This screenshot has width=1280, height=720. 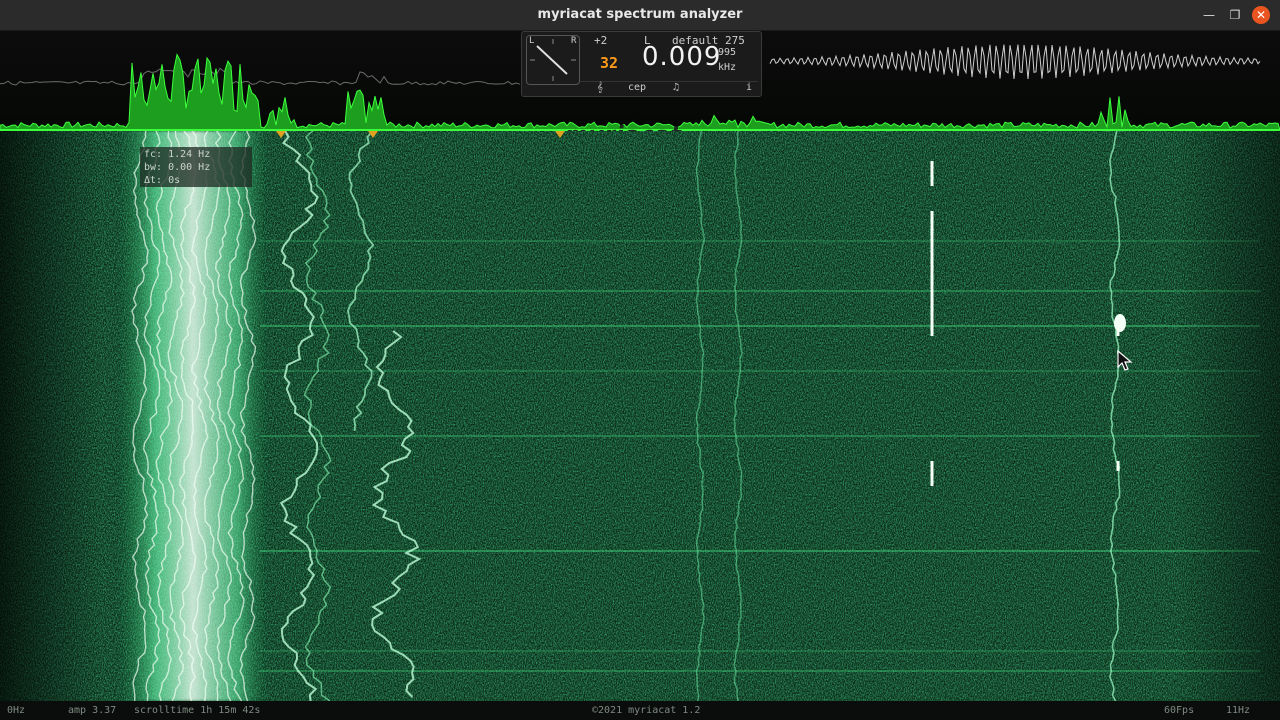 What do you see at coordinates (676, 87) in the screenshot?
I see `note-button: ♫` at bounding box center [676, 87].